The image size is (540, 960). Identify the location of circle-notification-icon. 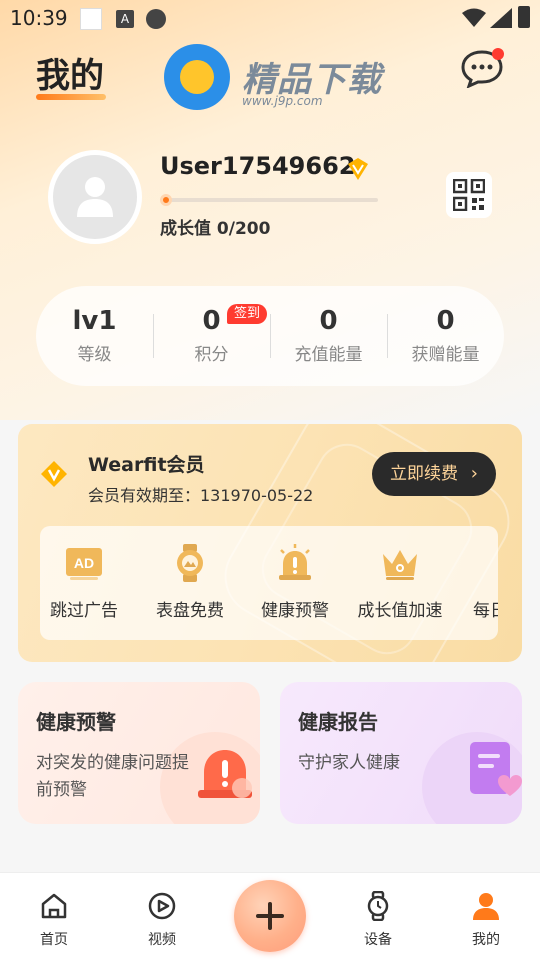
(156, 19).